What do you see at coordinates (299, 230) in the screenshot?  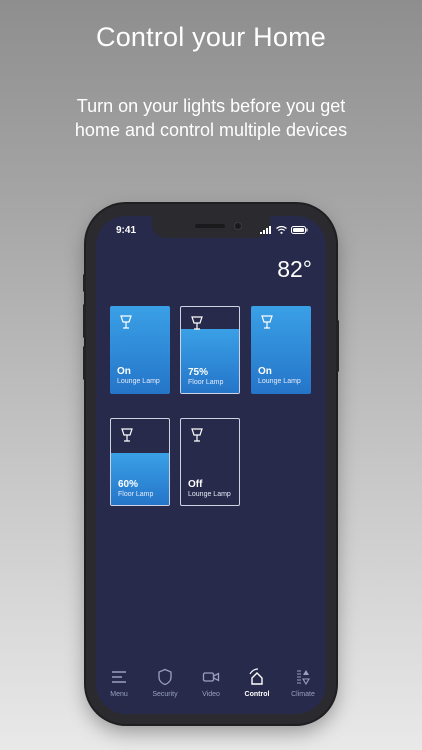 I see `battery-icon` at bounding box center [299, 230].